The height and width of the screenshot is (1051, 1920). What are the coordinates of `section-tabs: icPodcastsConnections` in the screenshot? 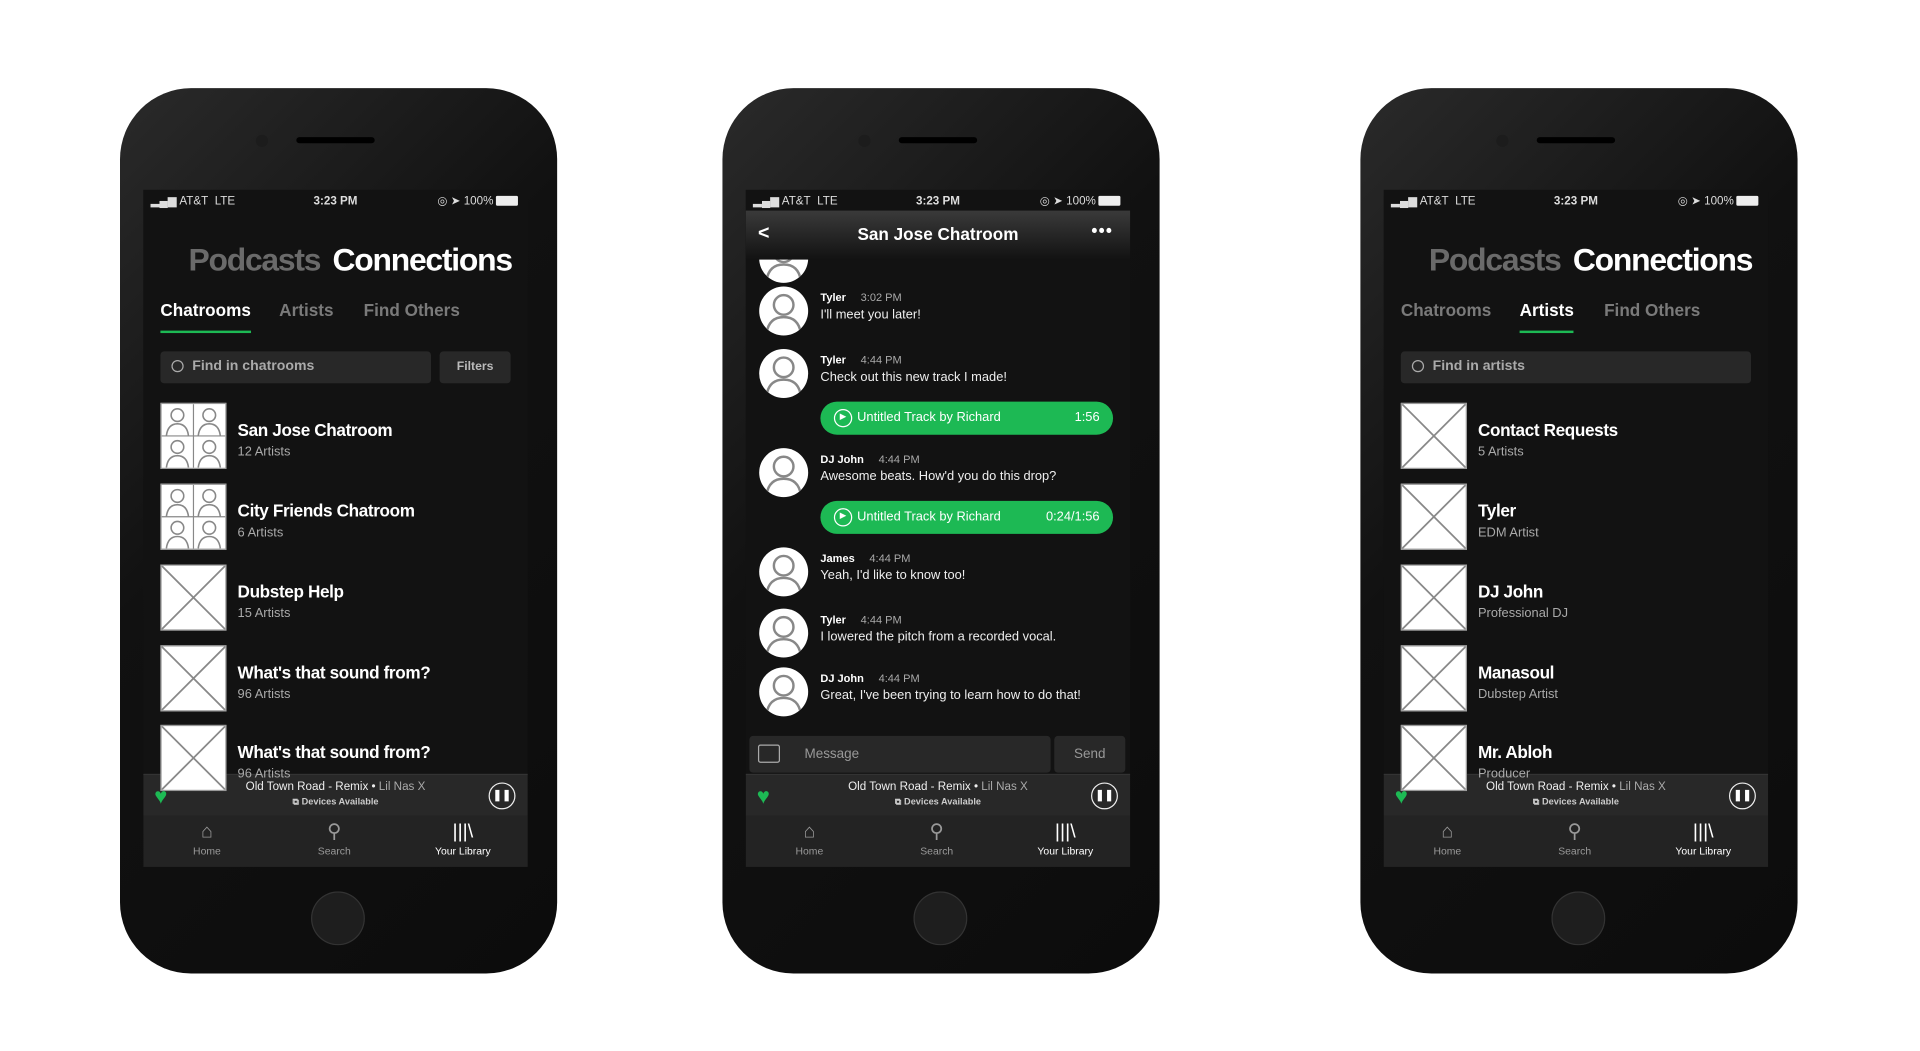 It's located at (351, 260).